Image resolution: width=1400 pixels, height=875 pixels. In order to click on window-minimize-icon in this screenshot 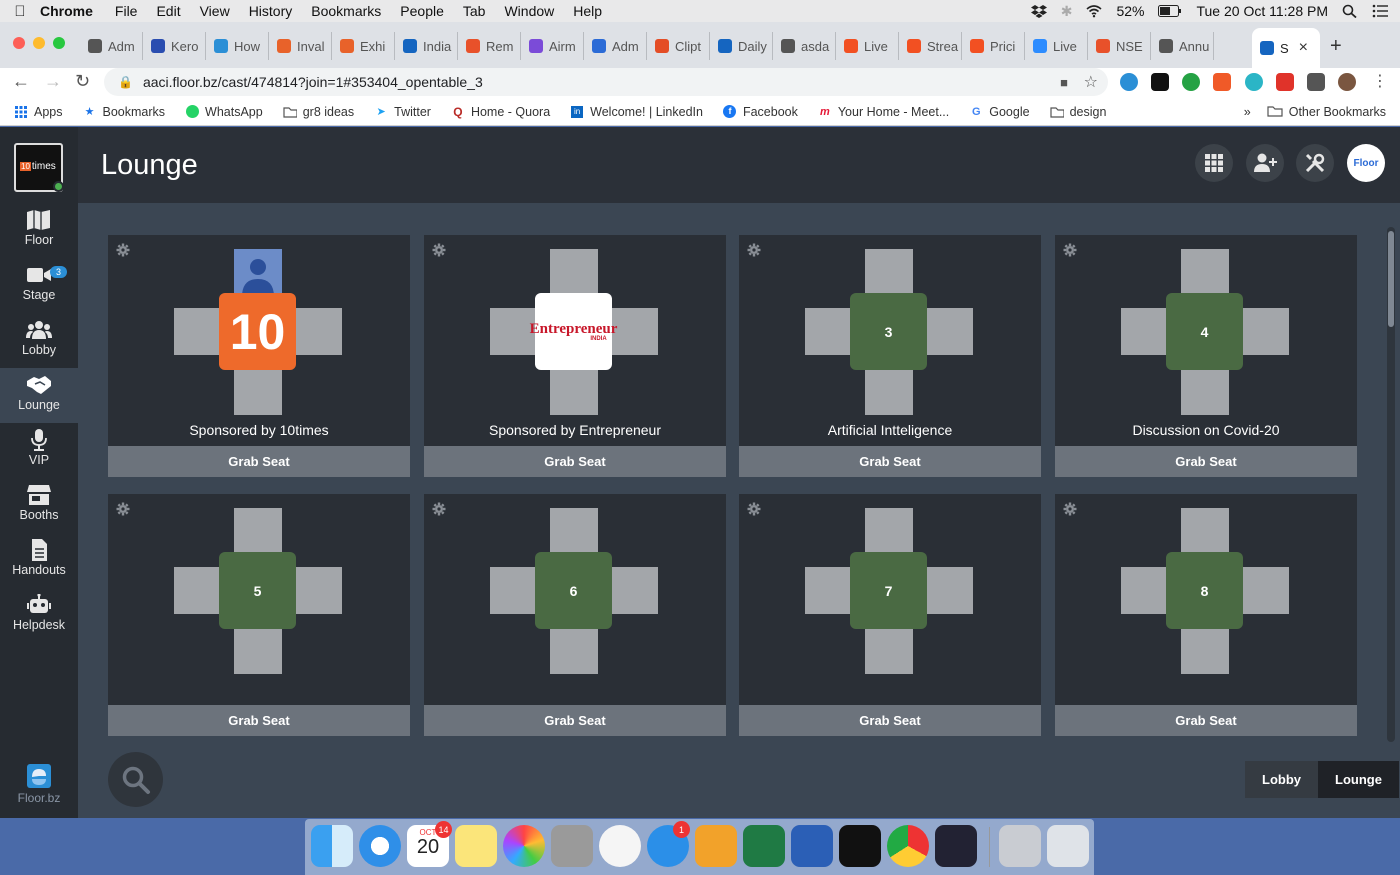, I will do `click(39, 43)`.